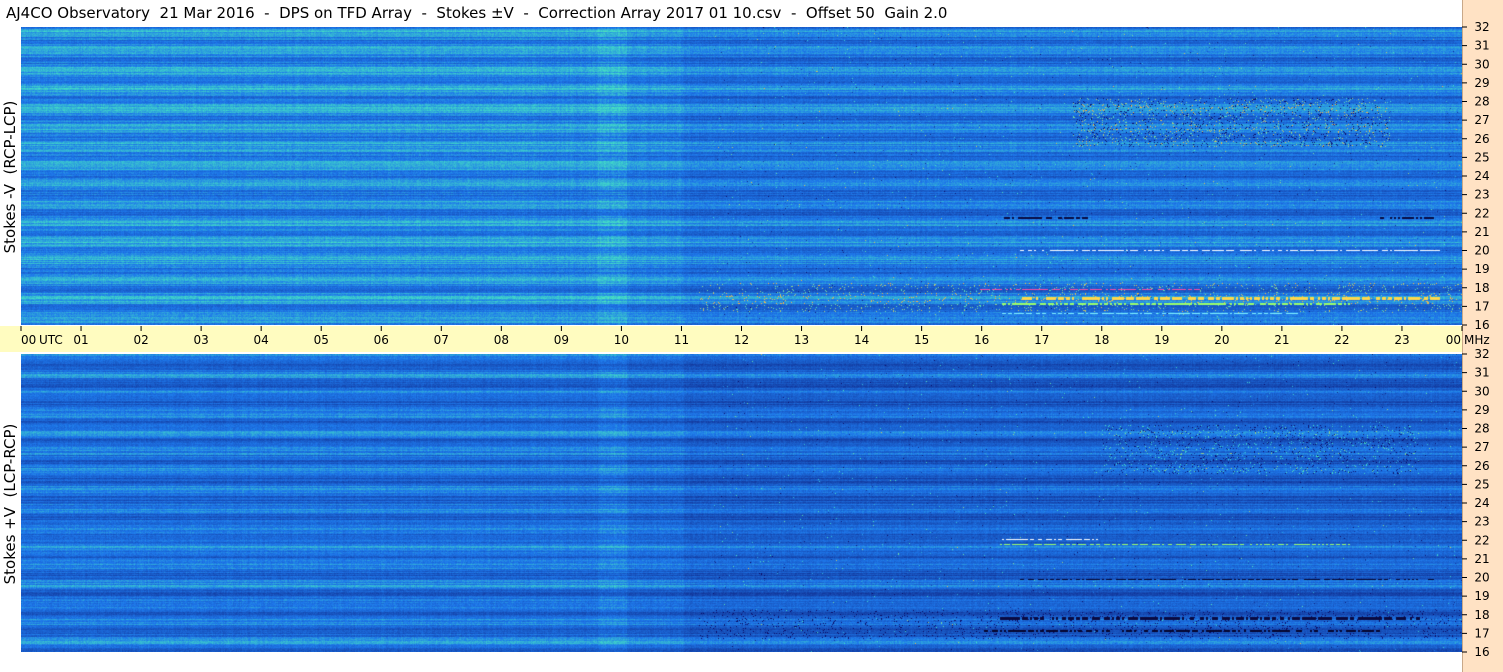 This screenshot has height=672, width=1503. Describe the element at coordinates (51, 340) in the screenshot. I see `x-unit-label: UTC` at that location.